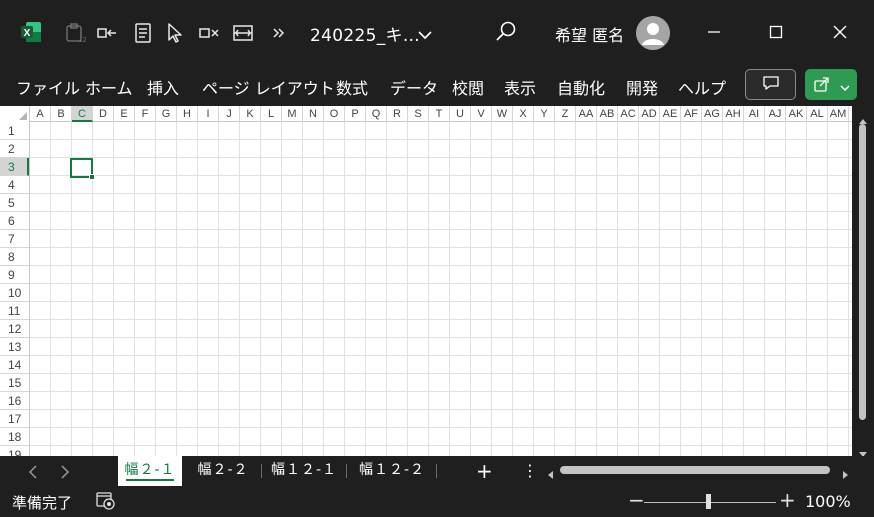 This screenshot has width=874, height=517. I want to click on row-header: 16, so click(14, 401).